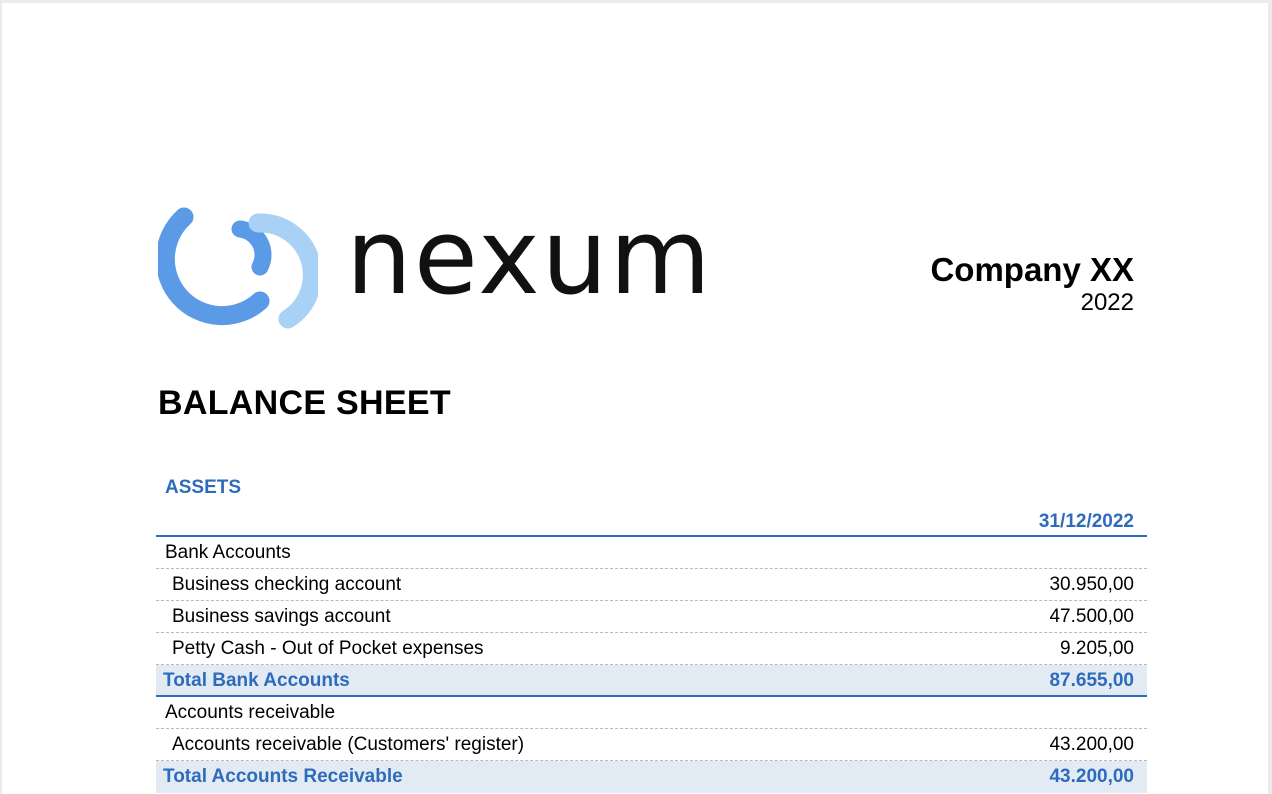  What do you see at coordinates (1032, 269) in the screenshot?
I see `company-name: Company XX` at bounding box center [1032, 269].